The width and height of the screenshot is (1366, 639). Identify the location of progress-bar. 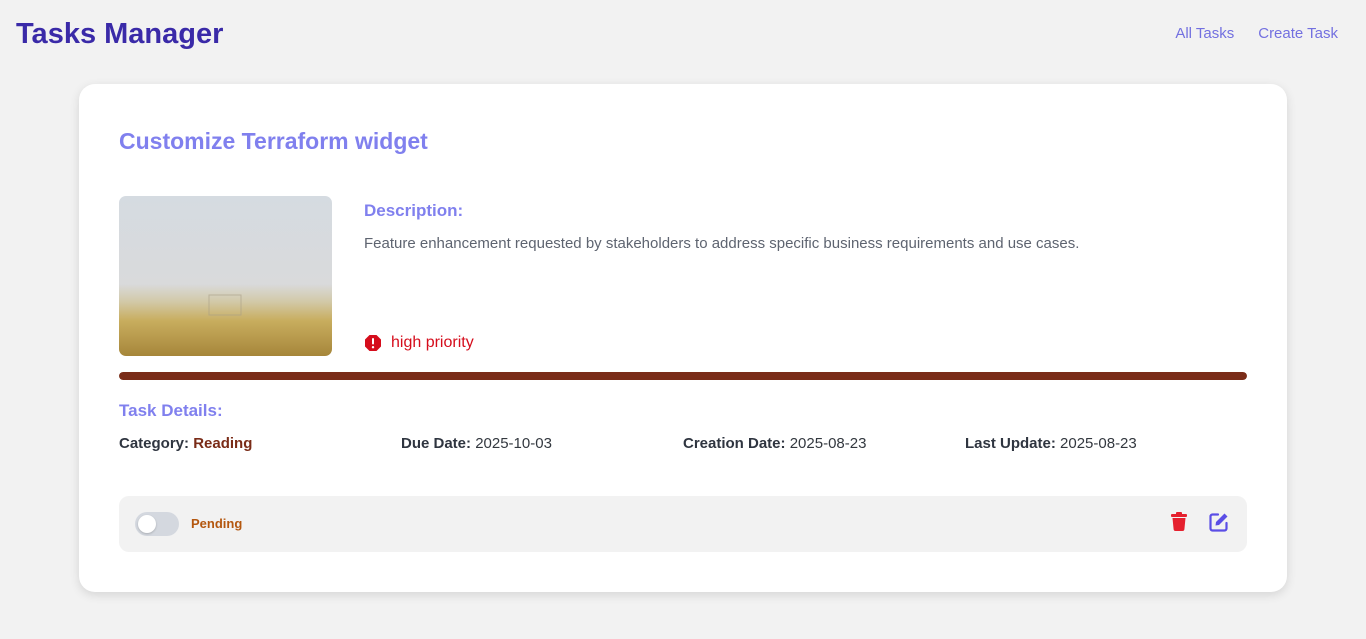
(683, 376).